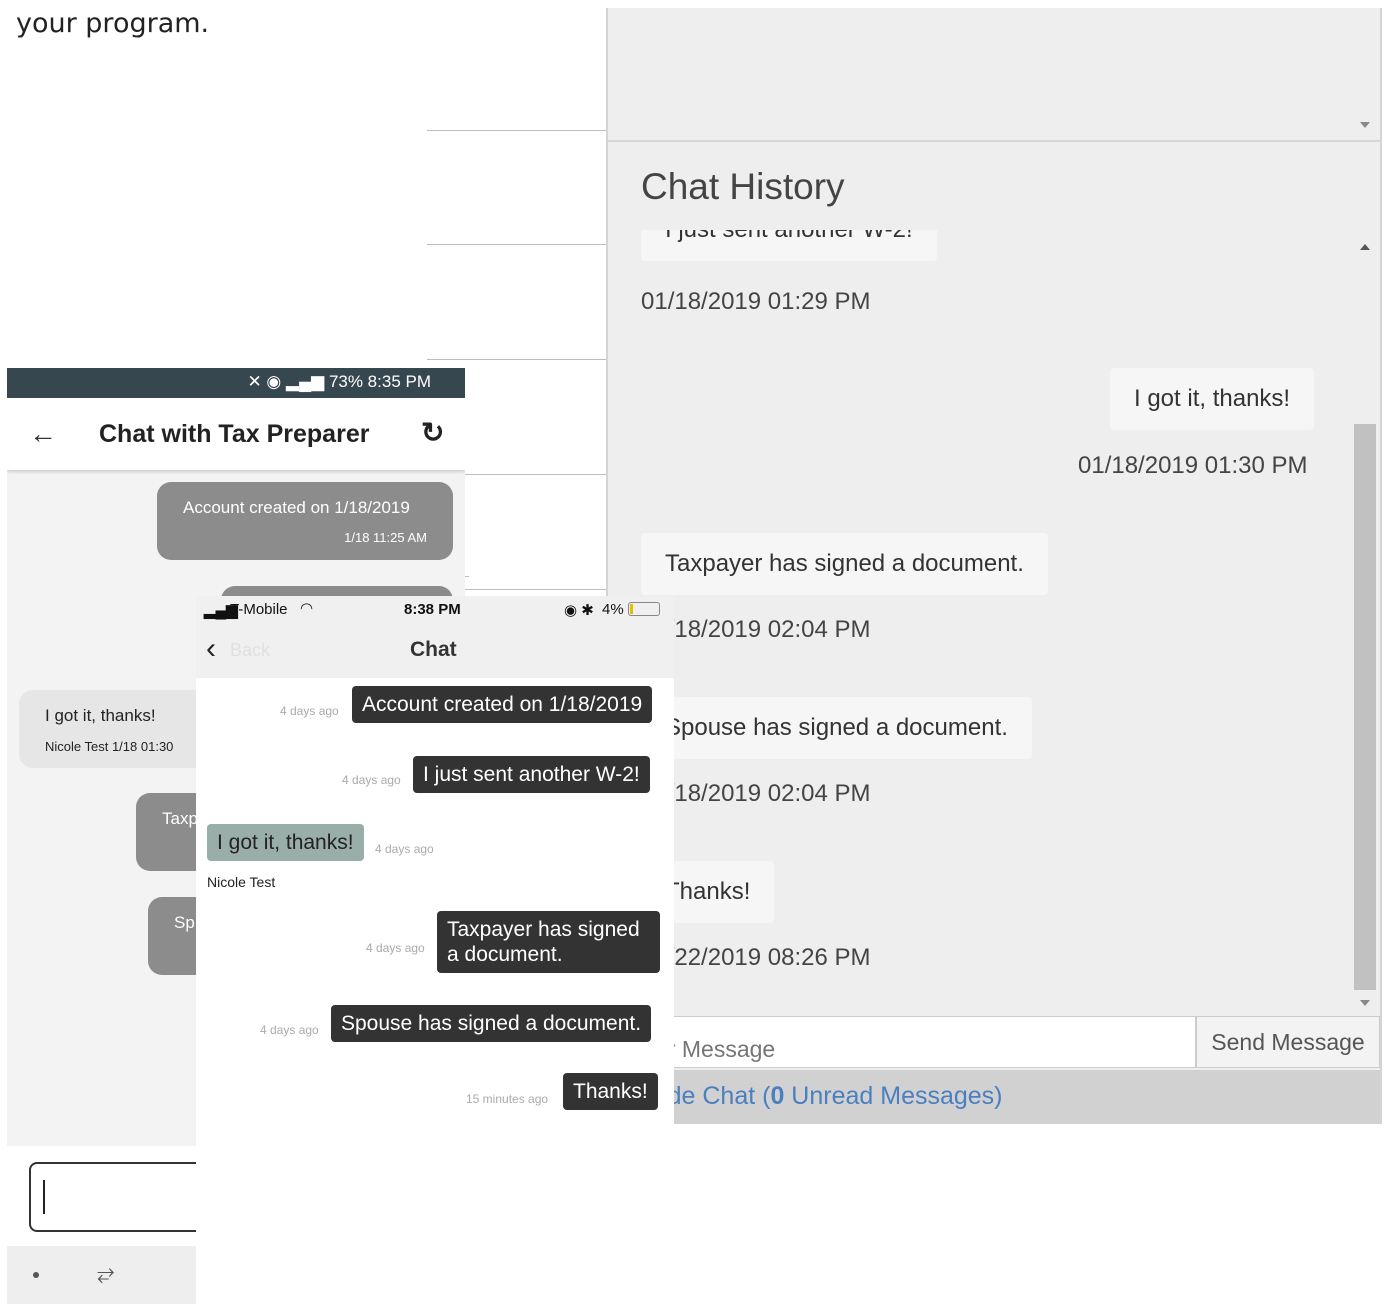 The image size is (1390, 1304). Describe the element at coordinates (432, 609) in the screenshot. I see `status-time: 8:38 PM` at that location.